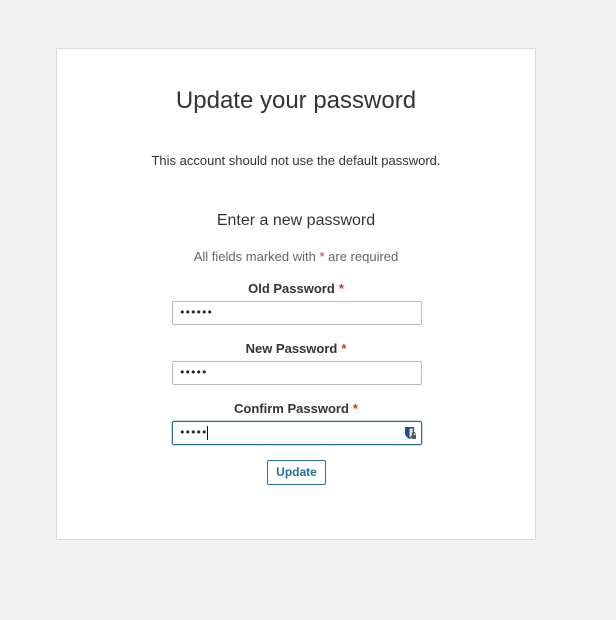 This screenshot has width=616, height=620. Describe the element at coordinates (291, 288) in the screenshot. I see `old-password-label-text: Old Password` at that location.